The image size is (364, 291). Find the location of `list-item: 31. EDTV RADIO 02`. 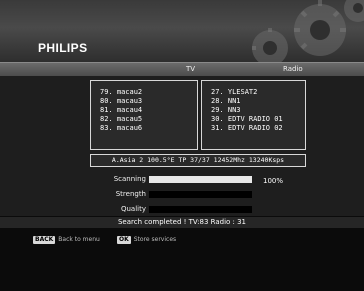

list-item: 31. EDTV RADIO 02 is located at coordinates (253, 128).